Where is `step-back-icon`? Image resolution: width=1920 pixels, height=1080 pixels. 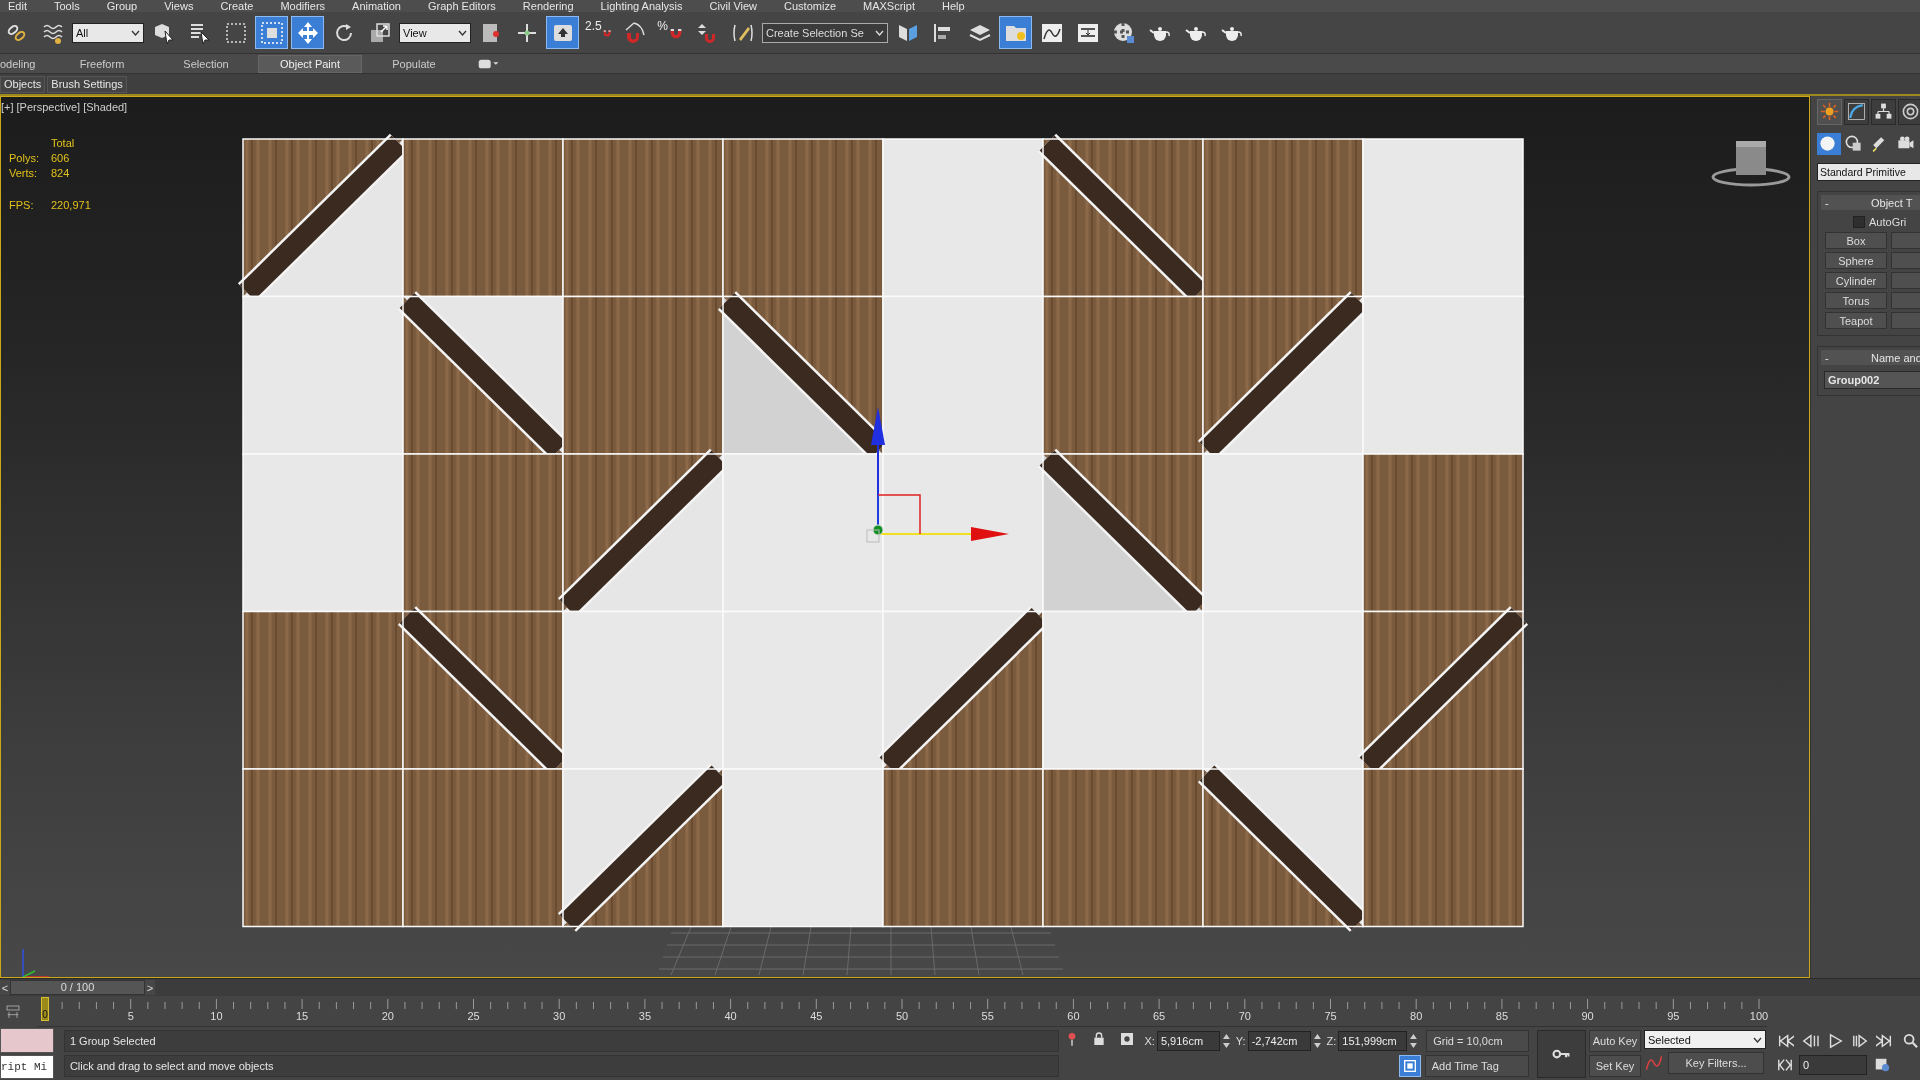 step-back-icon is located at coordinates (1809, 1041).